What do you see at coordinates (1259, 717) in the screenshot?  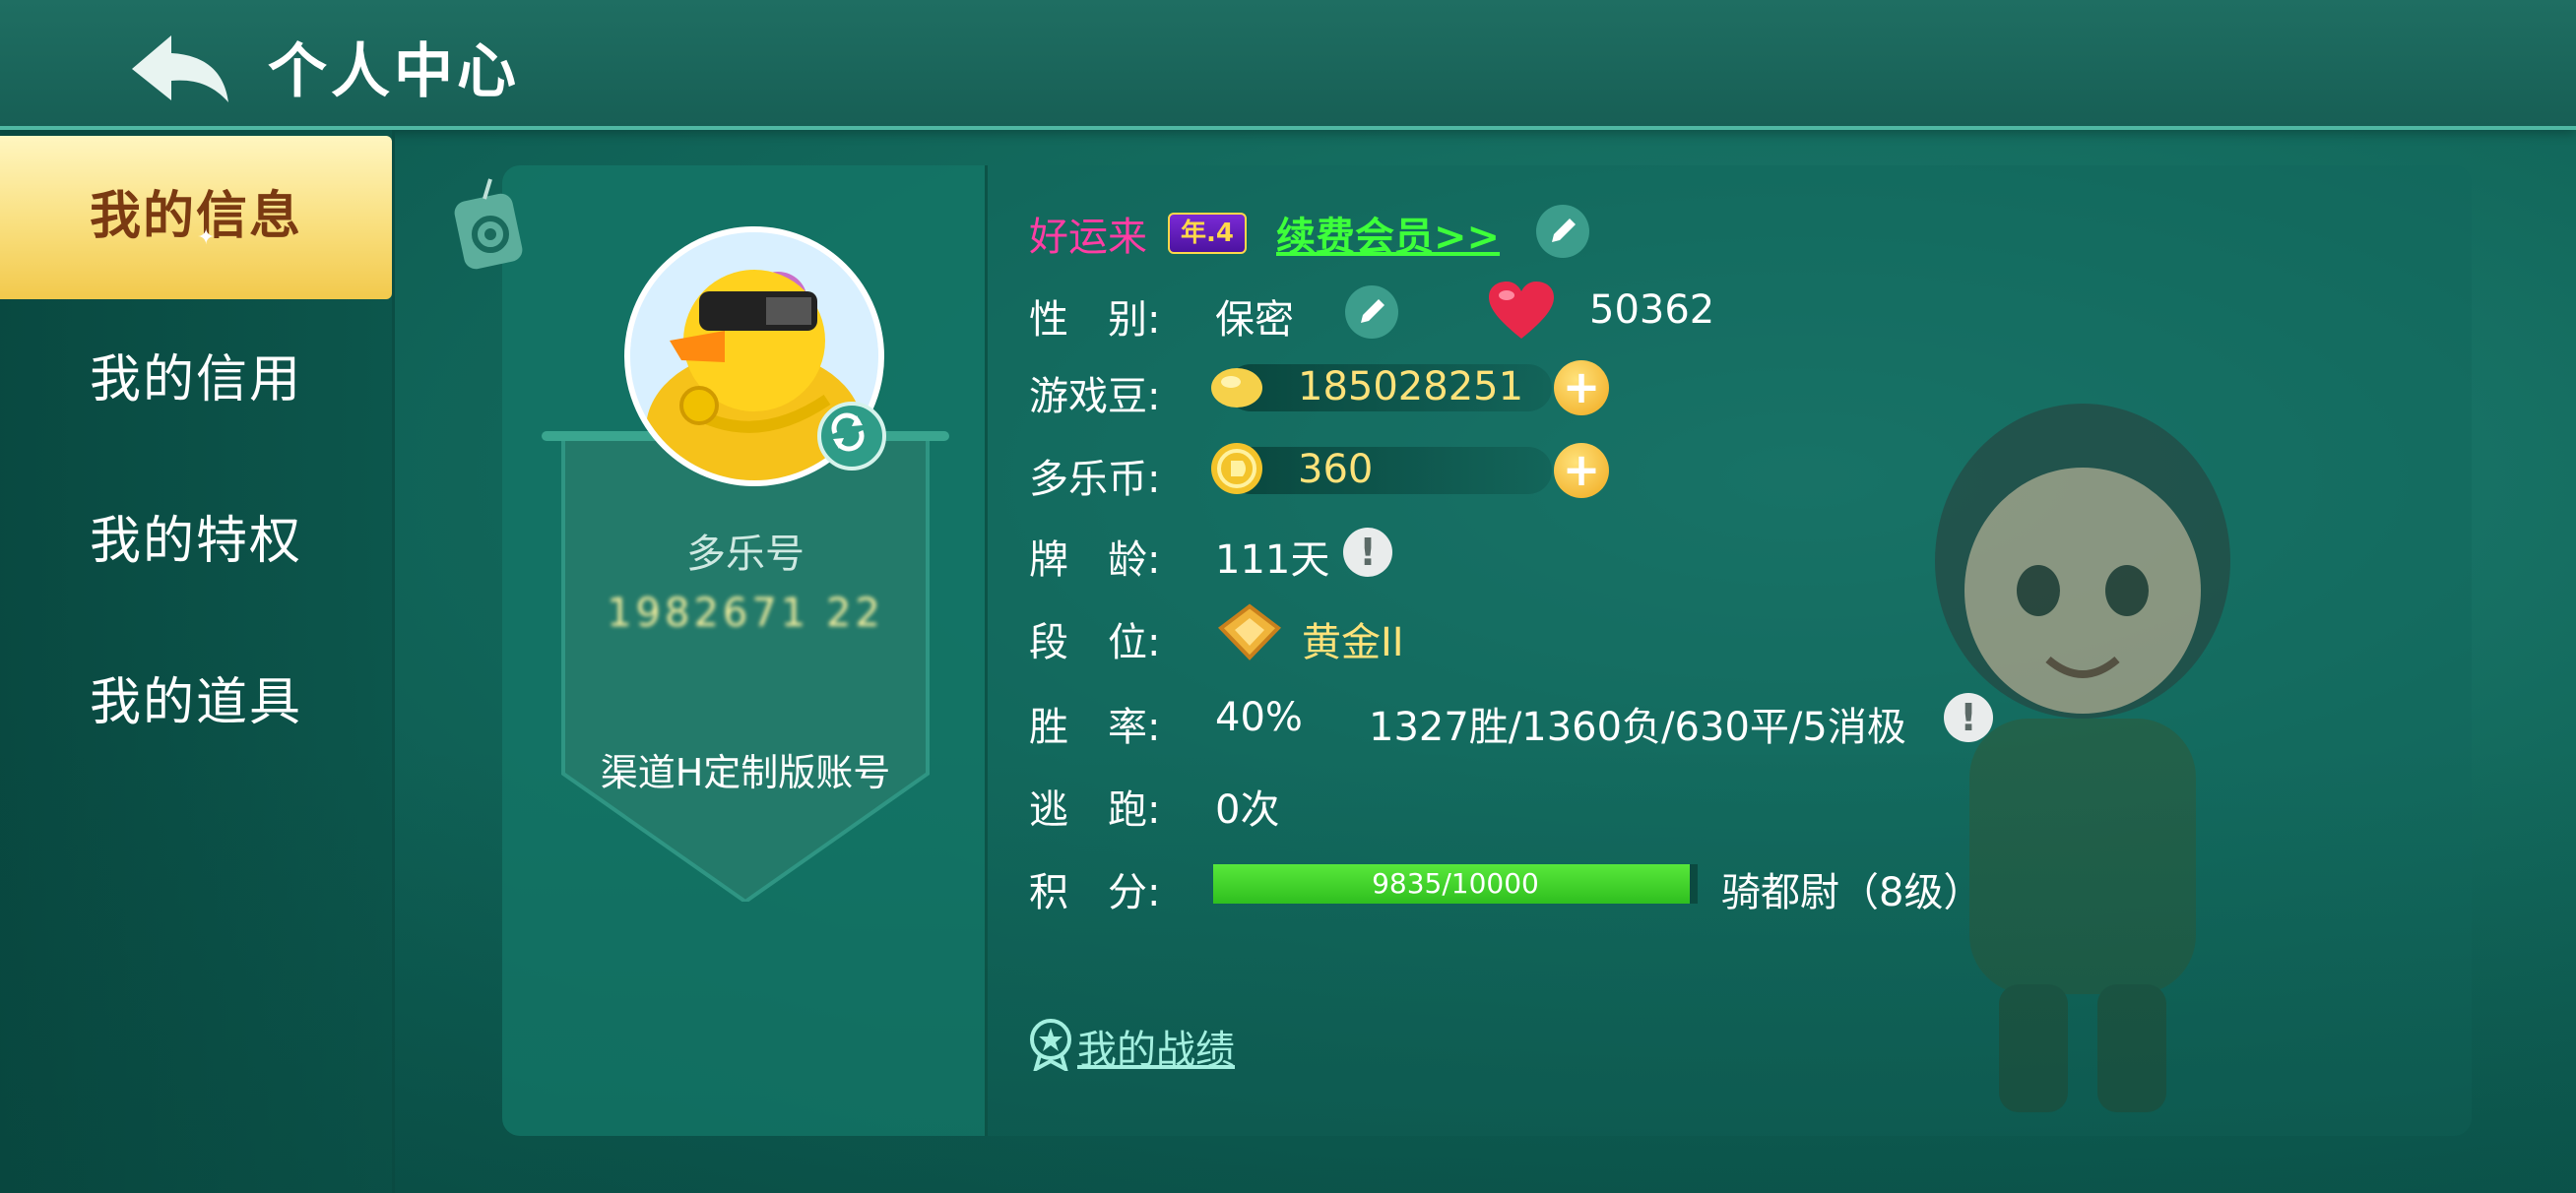 I see `winrate-value: 40%` at bounding box center [1259, 717].